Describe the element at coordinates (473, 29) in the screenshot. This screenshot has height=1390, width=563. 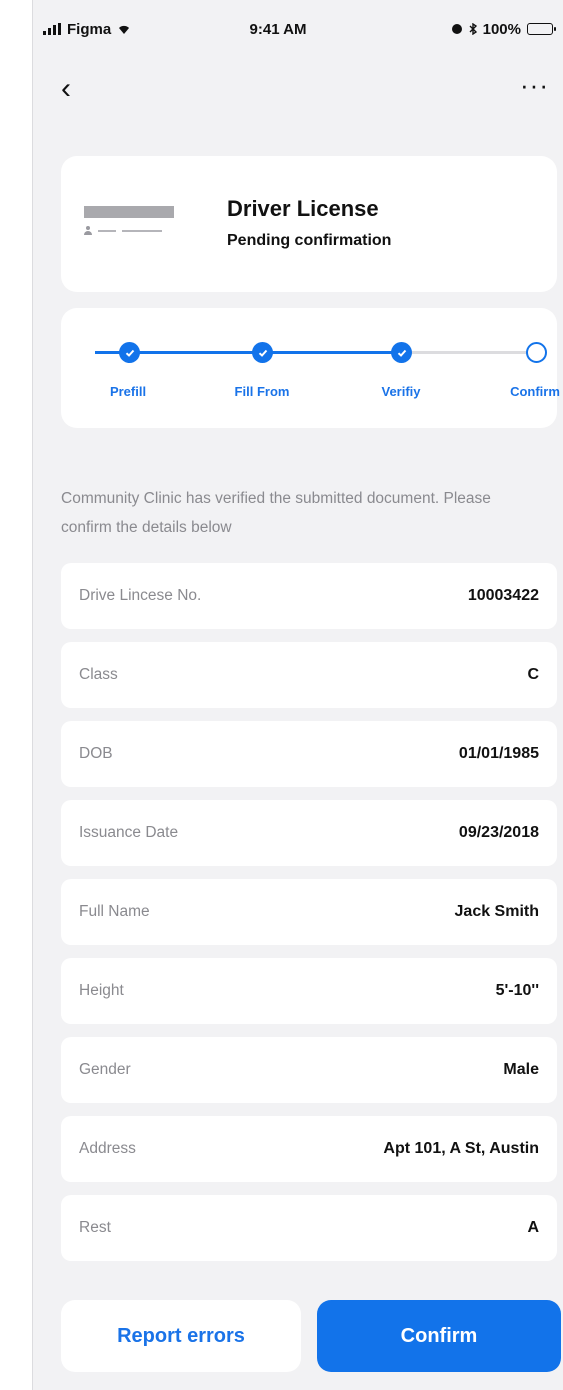
I see `bluetooth-icon` at that location.